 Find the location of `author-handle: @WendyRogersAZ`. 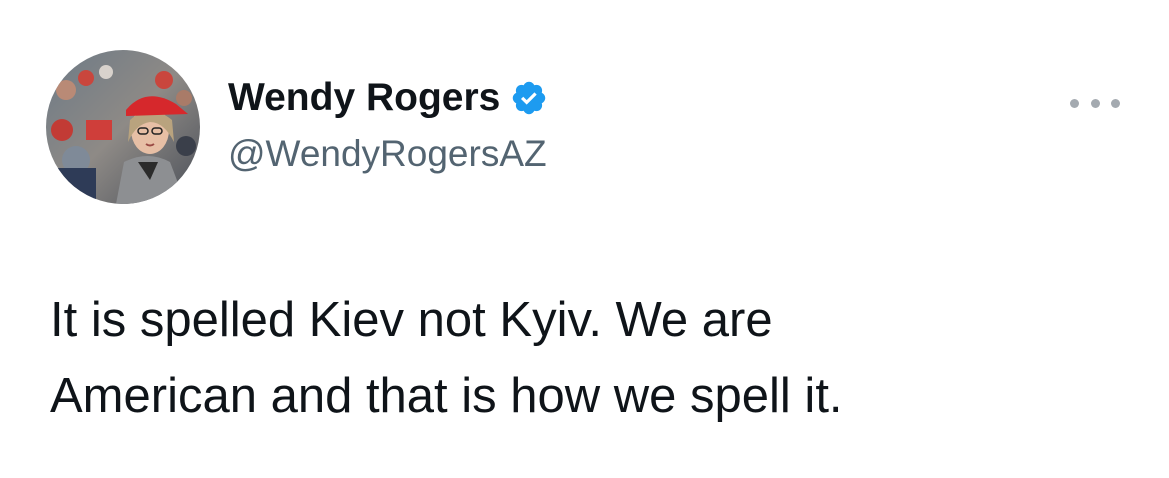

author-handle: @WendyRogersAZ is located at coordinates (387, 154).